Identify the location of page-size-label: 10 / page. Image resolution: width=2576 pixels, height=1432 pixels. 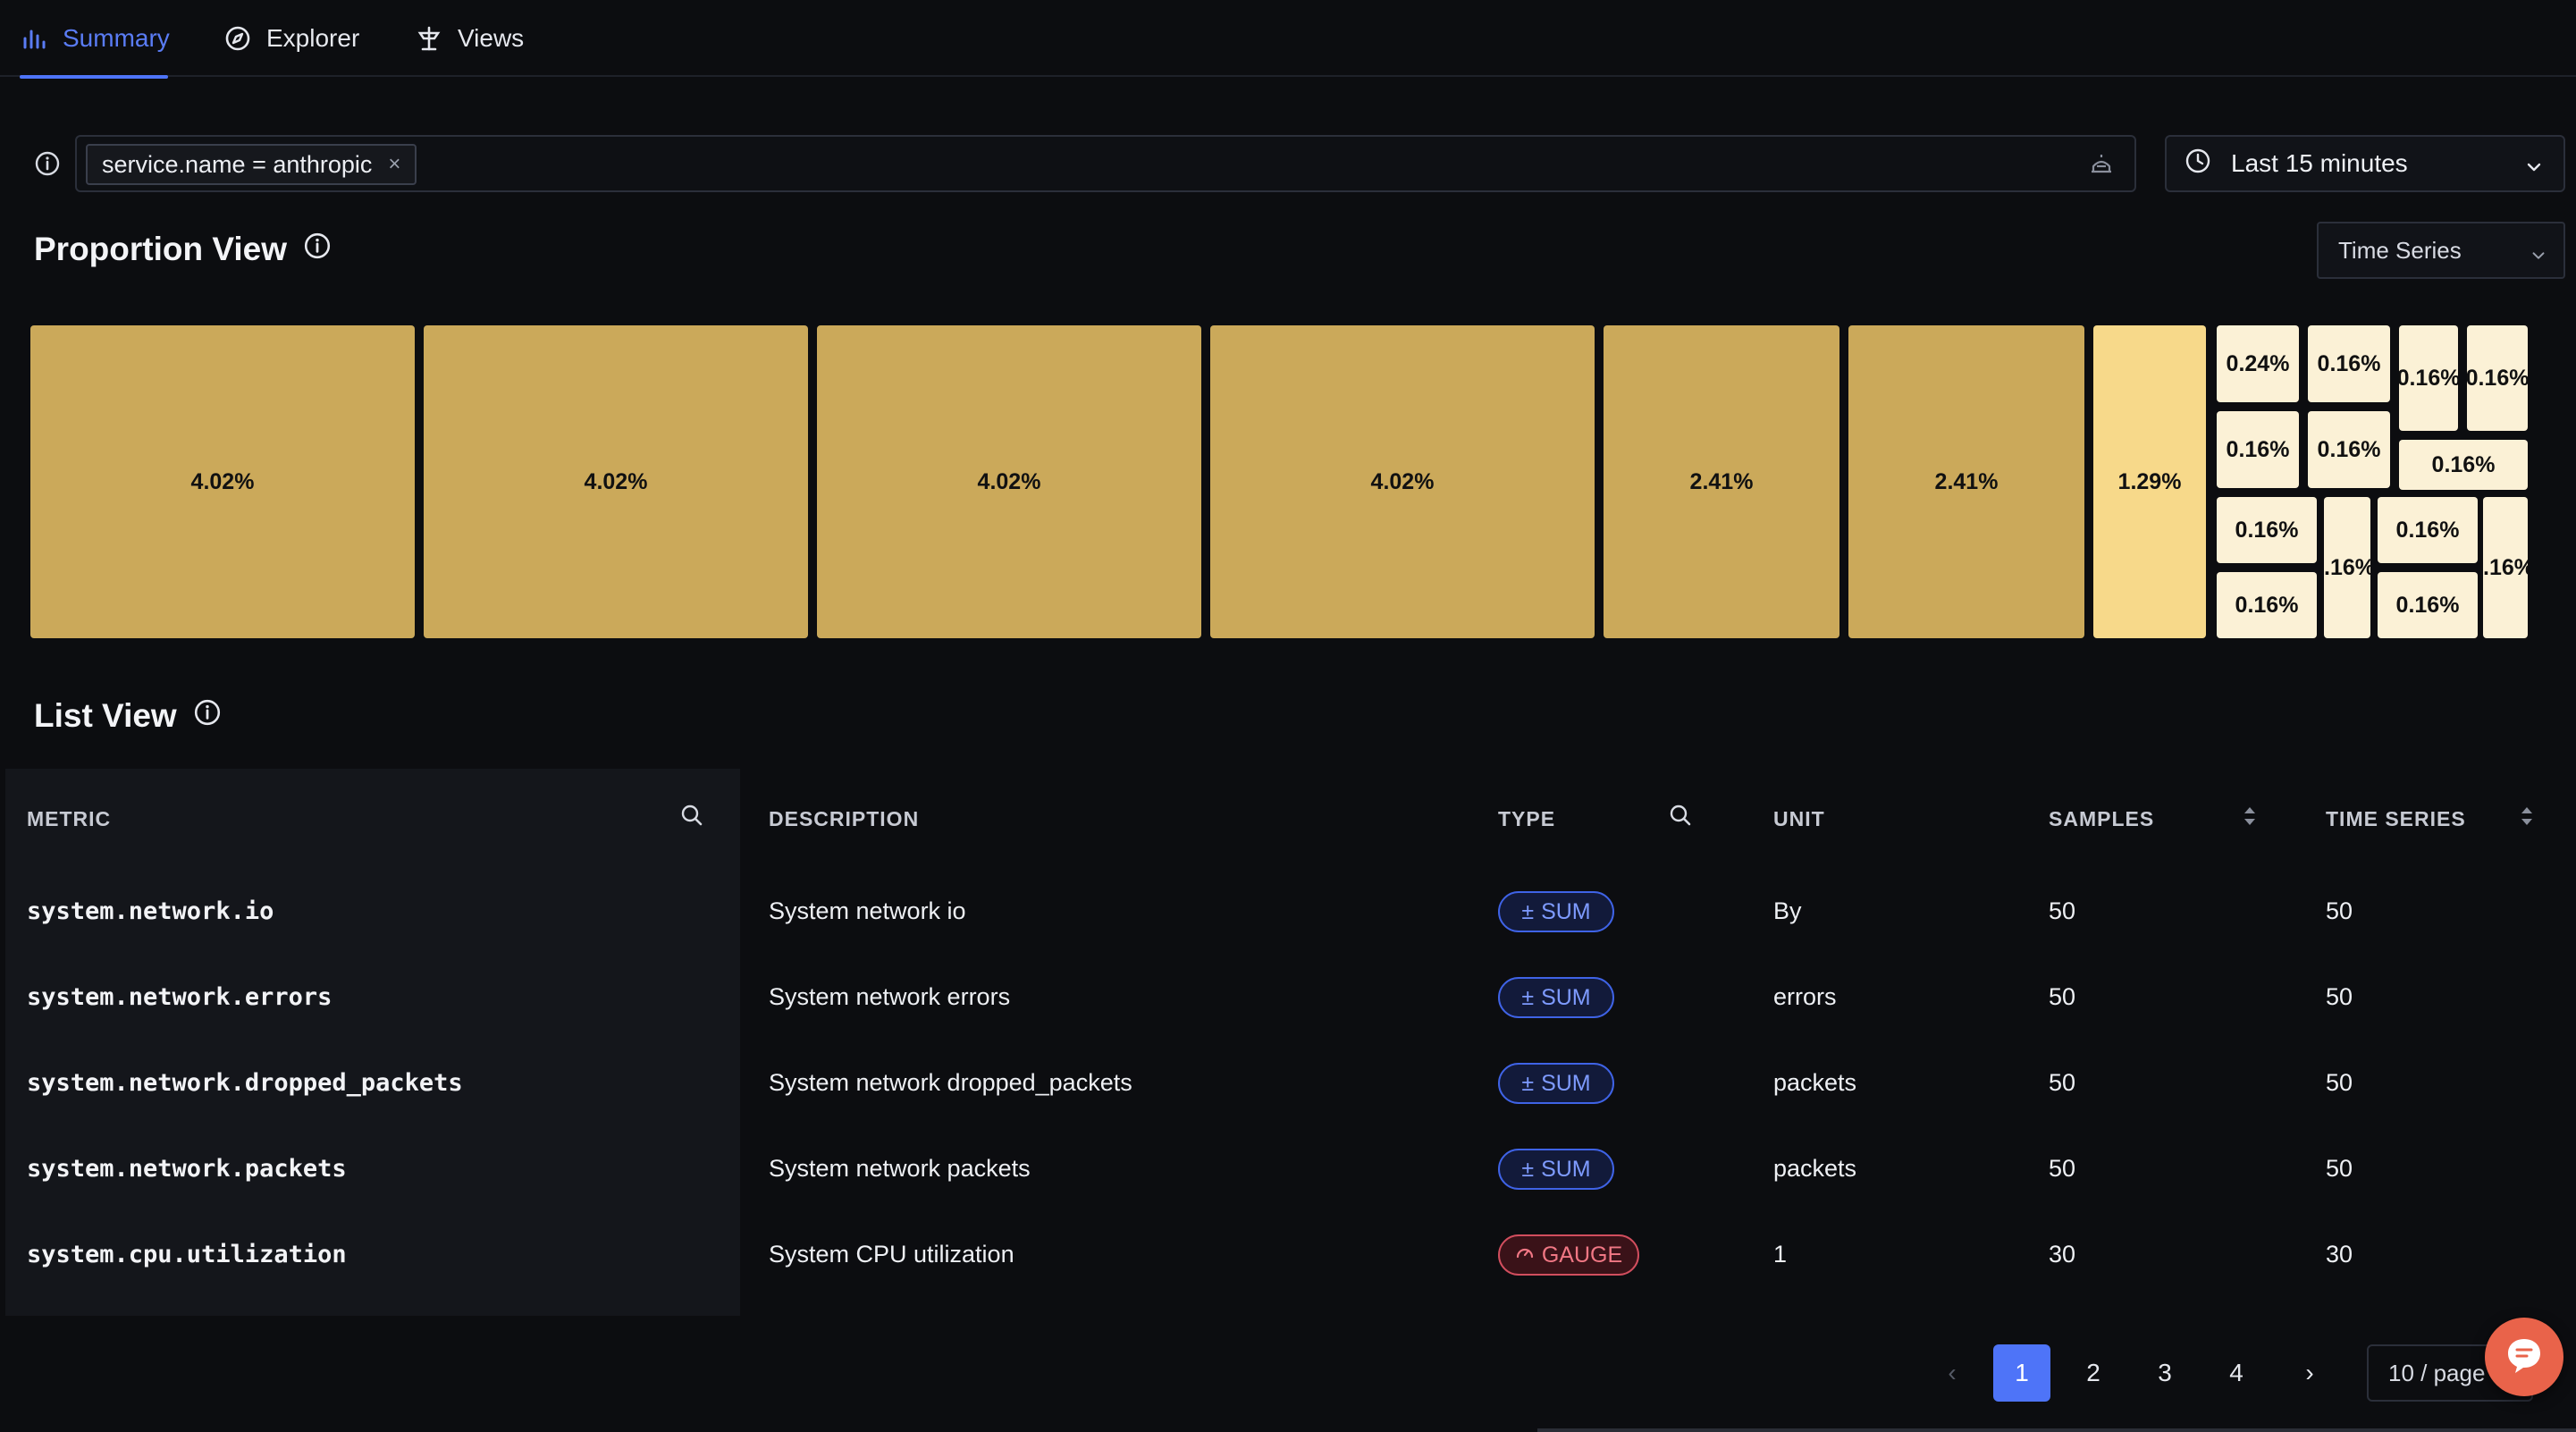
(2437, 1372).